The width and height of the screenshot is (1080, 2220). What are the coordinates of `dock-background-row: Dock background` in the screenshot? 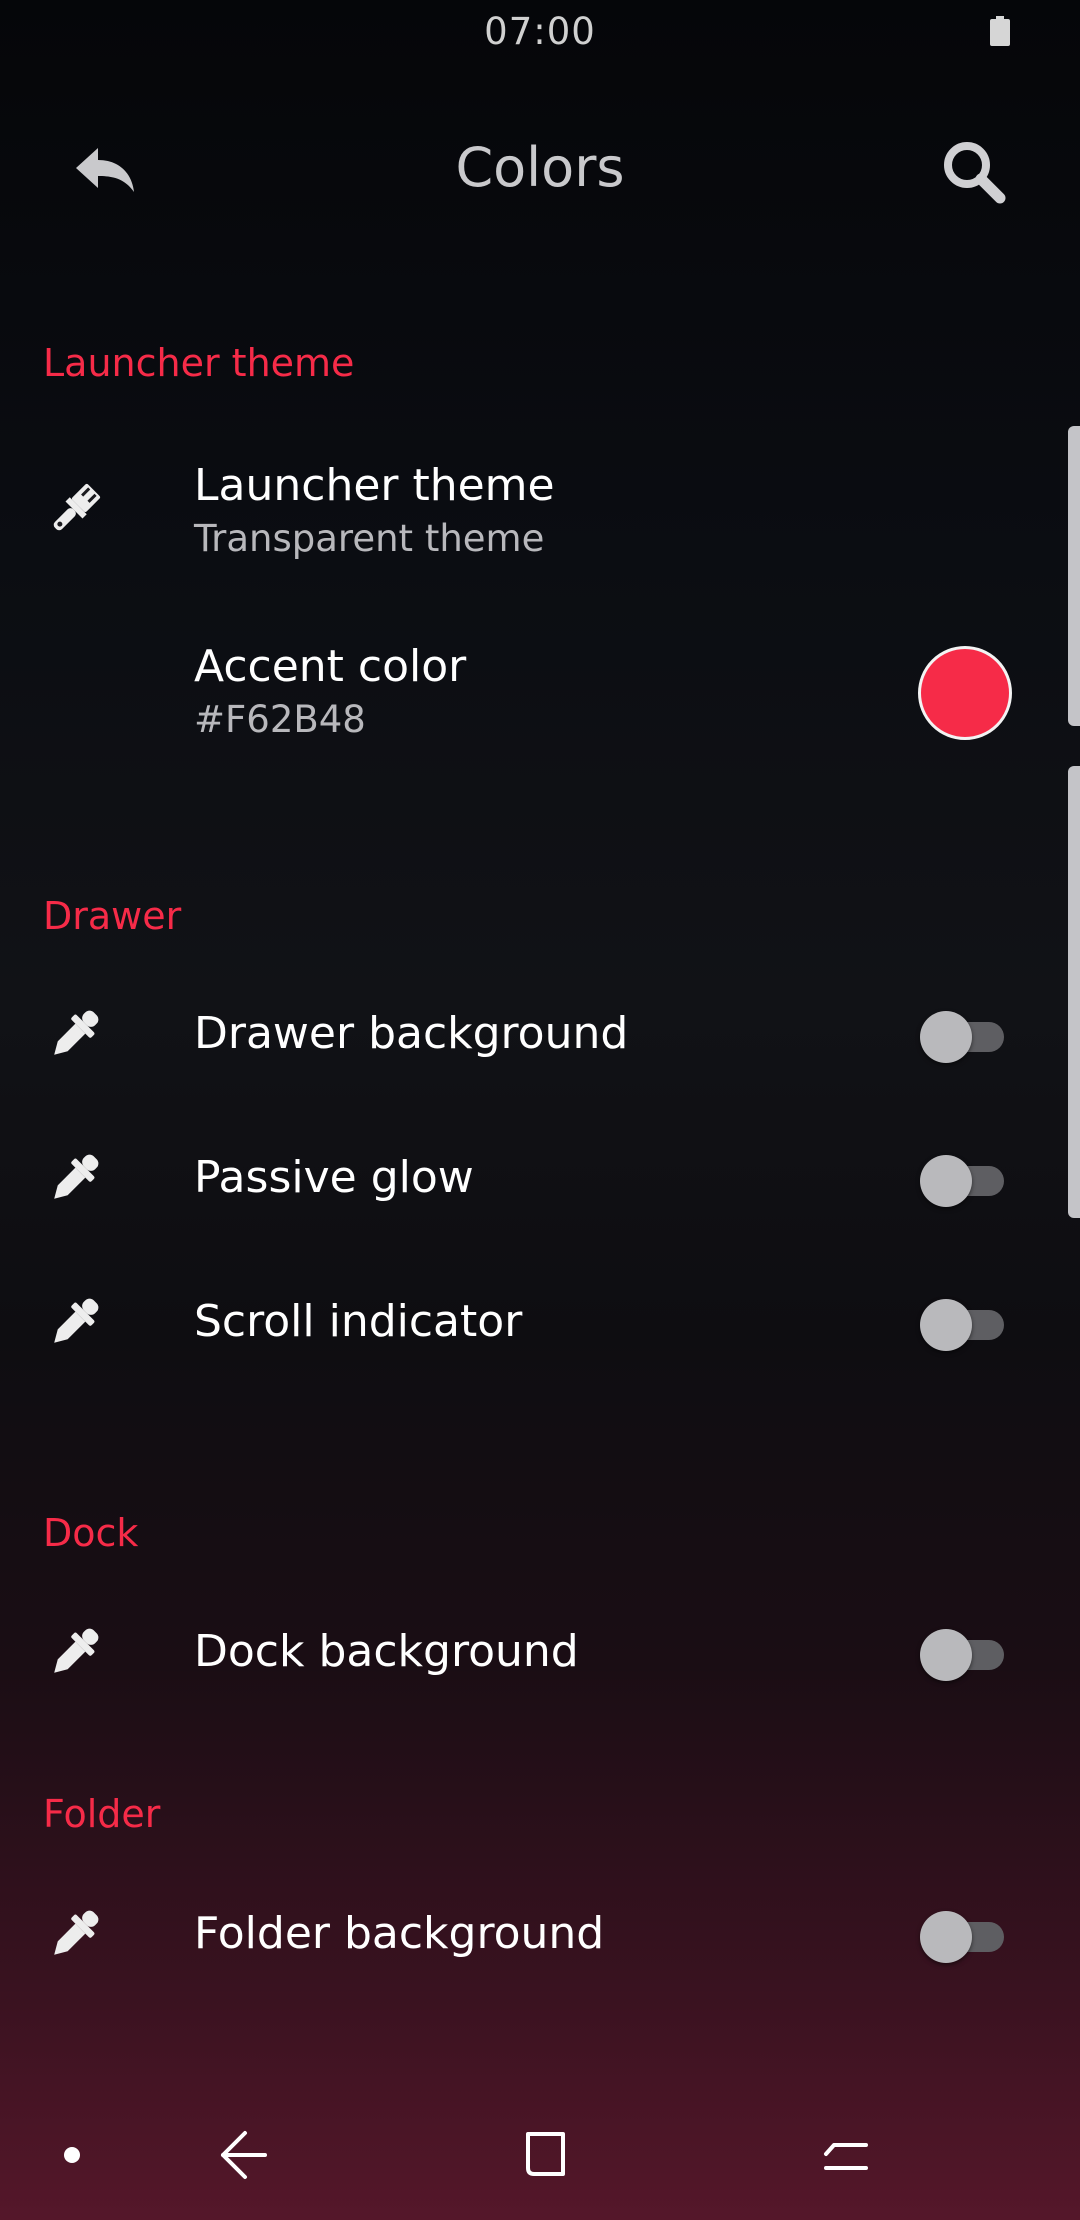 It's located at (540, 1673).